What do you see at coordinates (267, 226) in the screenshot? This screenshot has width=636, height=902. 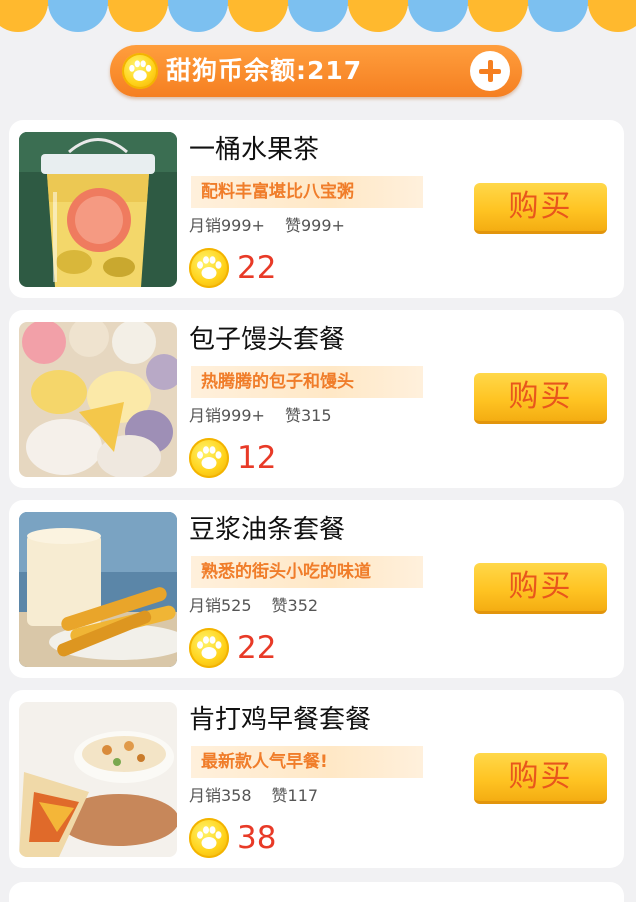 I see `product-stats: 月销999+ 赞999+` at bounding box center [267, 226].